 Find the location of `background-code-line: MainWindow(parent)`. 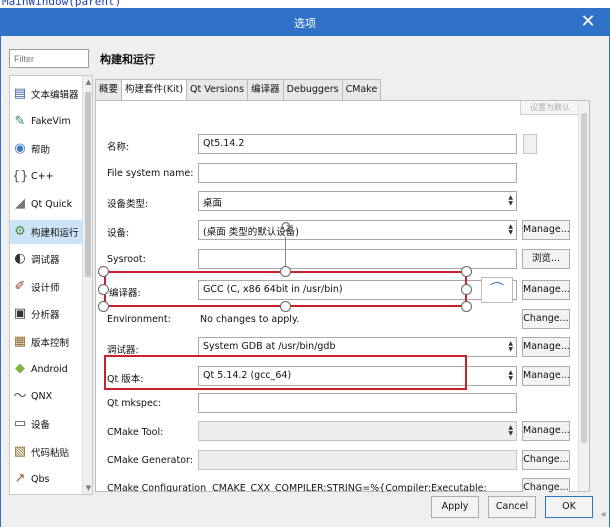

background-code-line: MainWindow(parent) is located at coordinates (62, 4).